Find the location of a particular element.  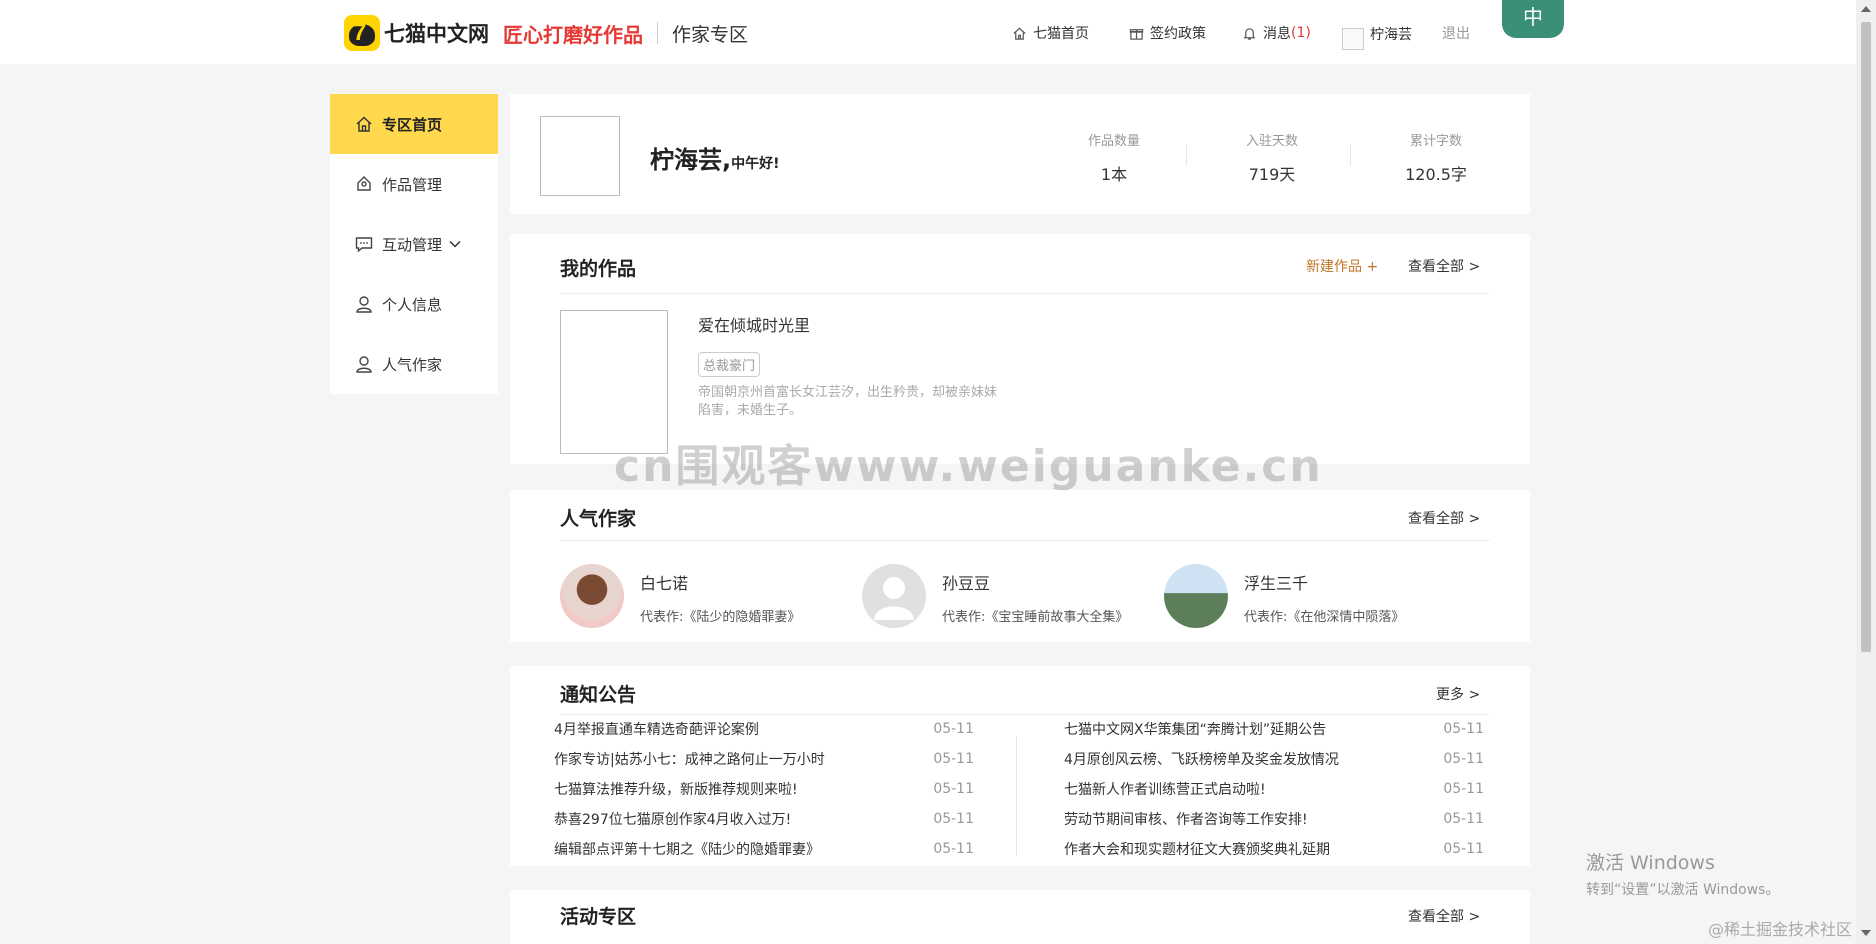

view-all-activities-link: 查看全部 > is located at coordinates (1444, 916).